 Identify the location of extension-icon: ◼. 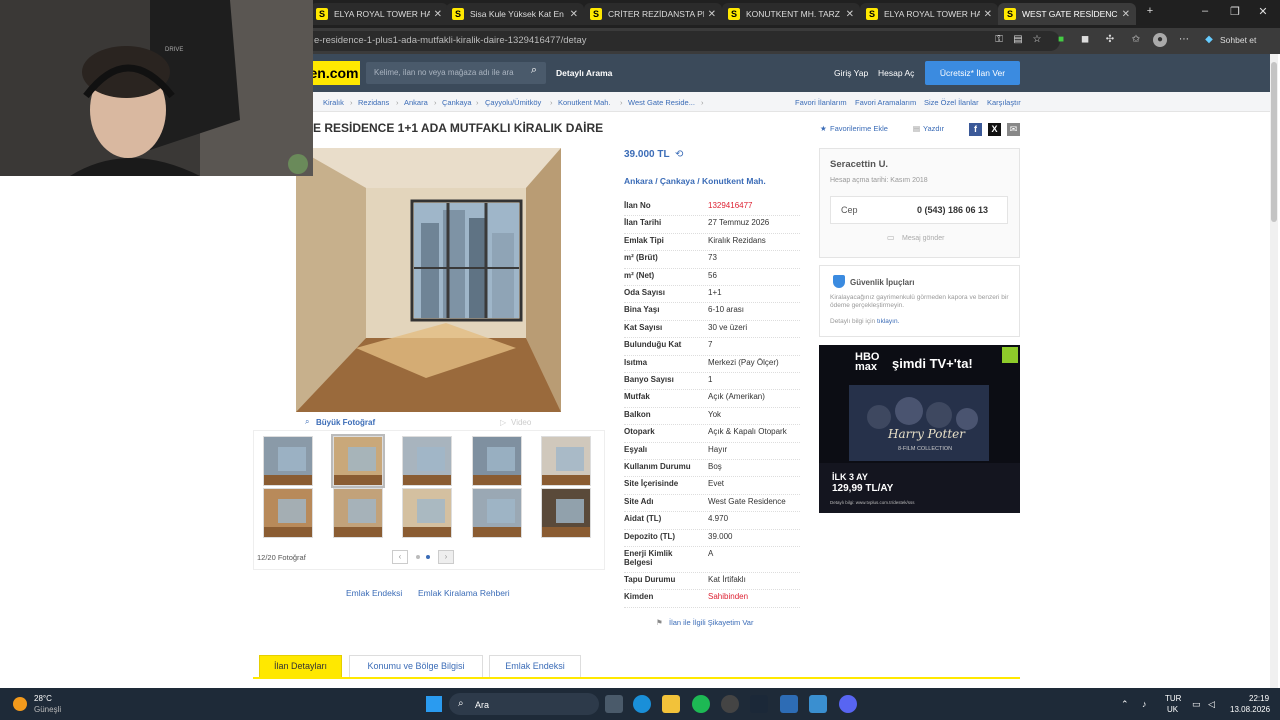
(1085, 40).